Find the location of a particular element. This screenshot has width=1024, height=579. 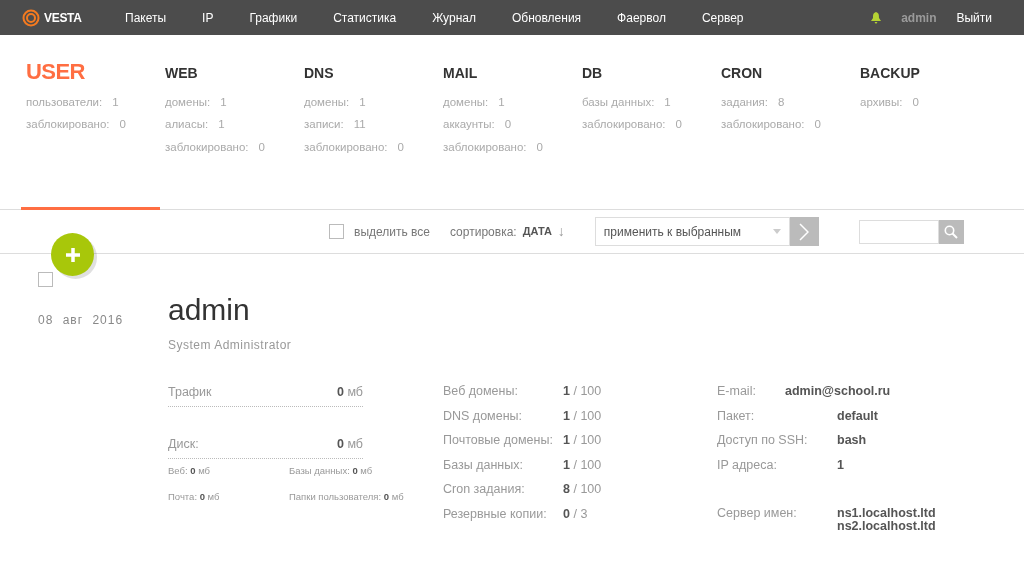

sort-label: сортировка: is located at coordinates (483, 232).